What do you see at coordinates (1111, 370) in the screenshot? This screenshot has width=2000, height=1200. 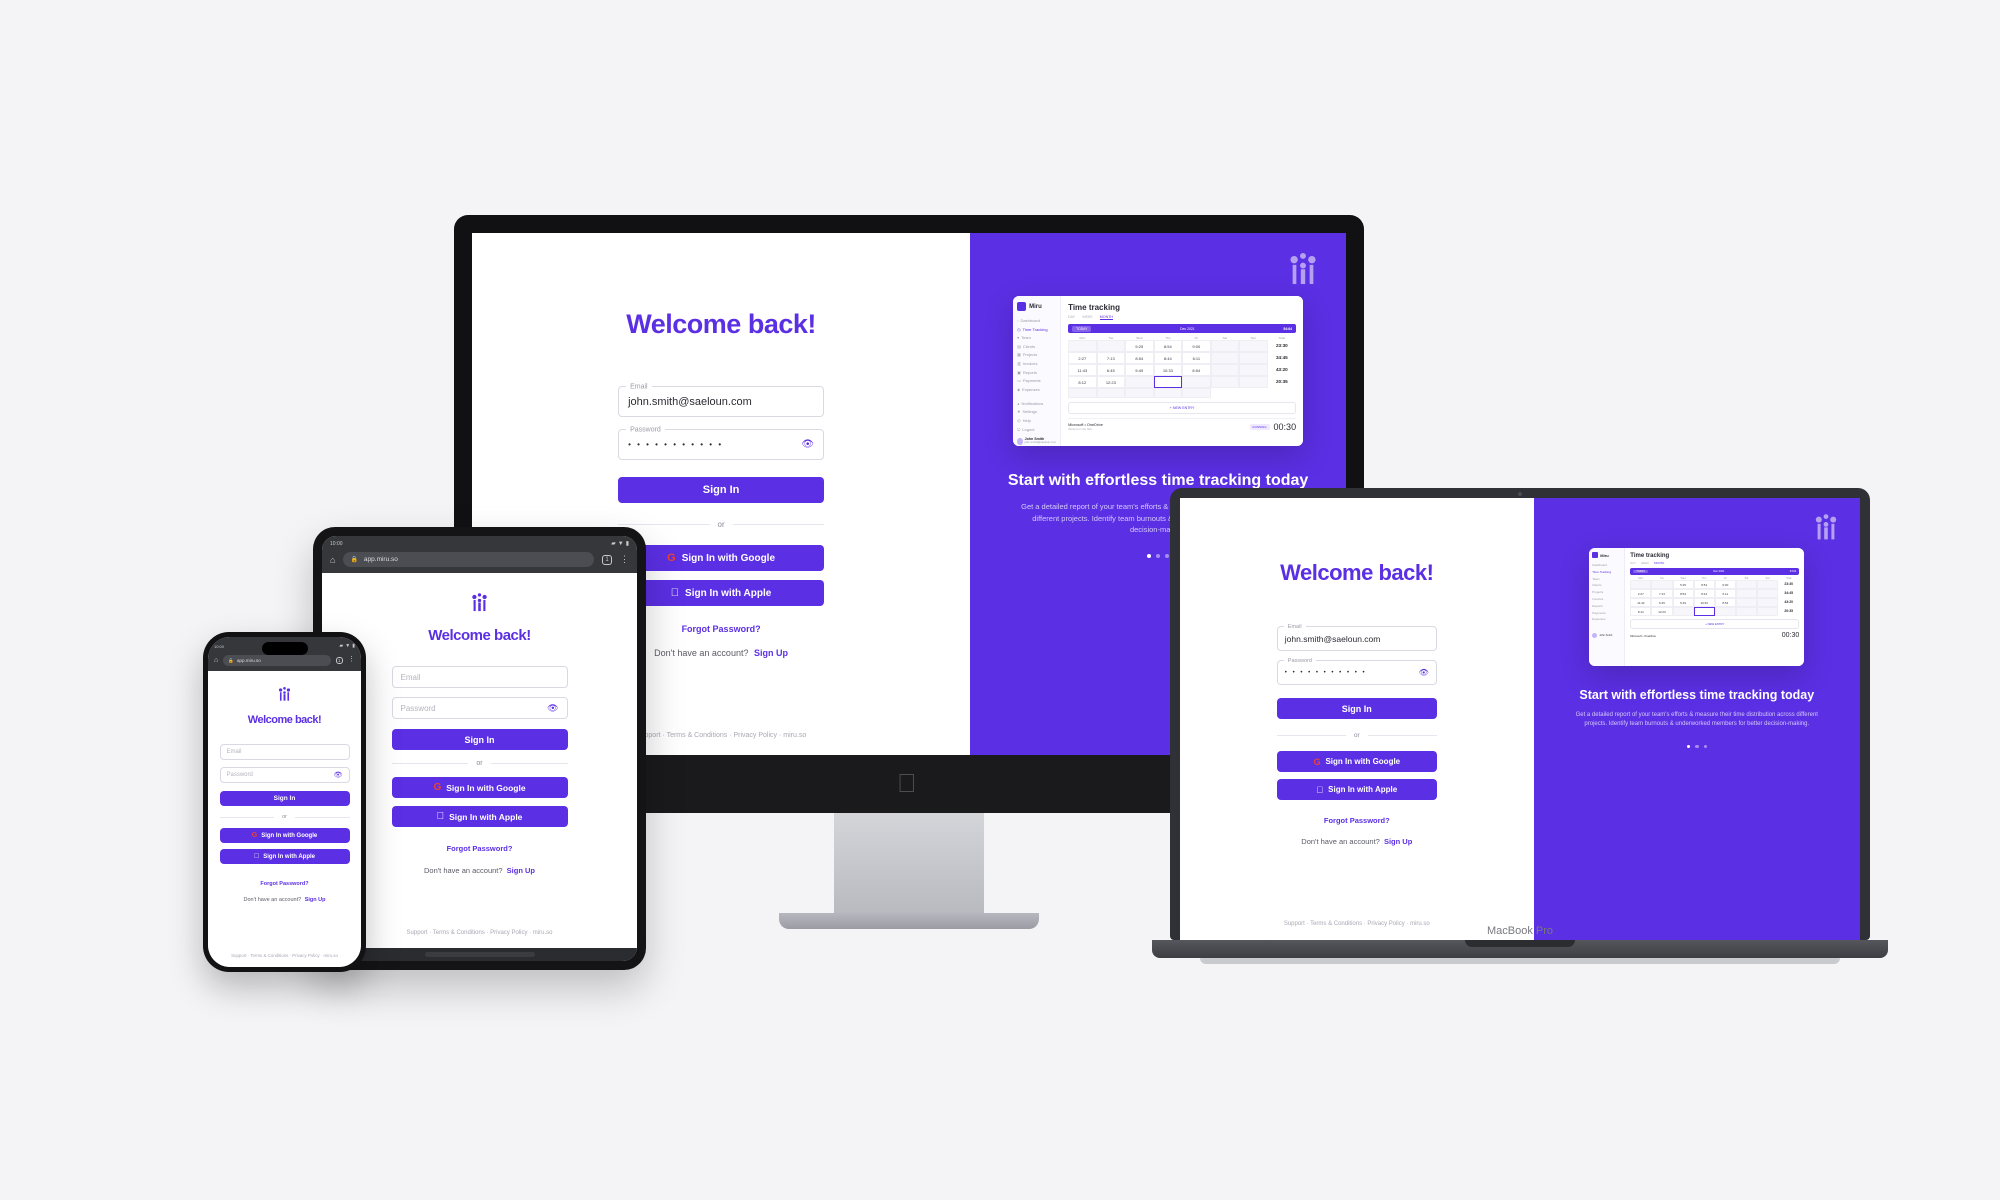 I see `cal-cell: 6:45` at bounding box center [1111, 370].